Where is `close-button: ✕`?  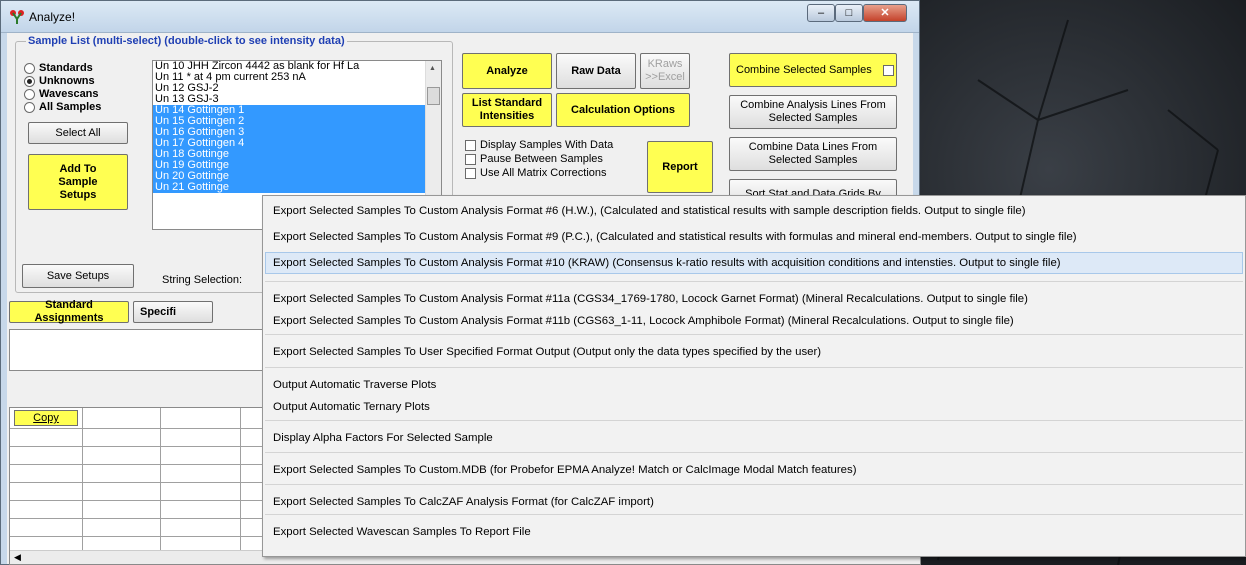
close-button: ✕ is located at coordinates (885, 13).